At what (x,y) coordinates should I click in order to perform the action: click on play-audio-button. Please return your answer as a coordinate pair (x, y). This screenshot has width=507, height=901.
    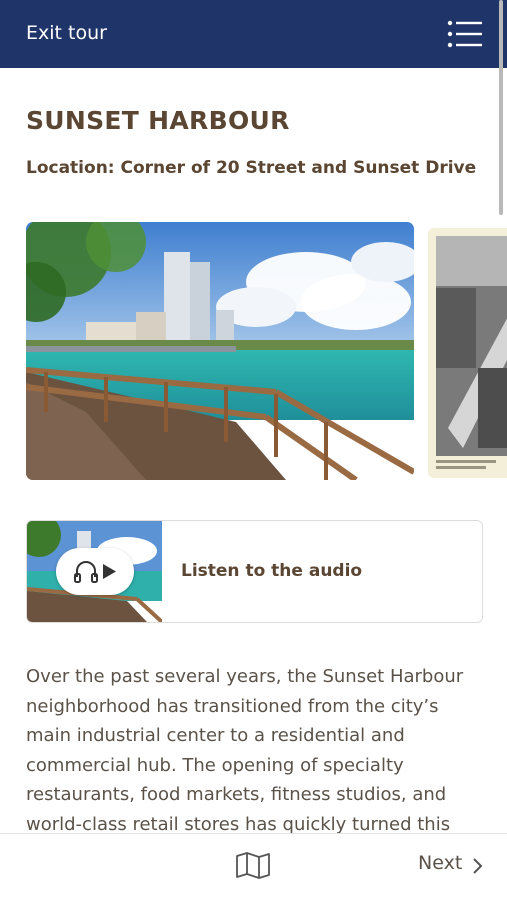
    Looking at the image, I should click on (95, 571).